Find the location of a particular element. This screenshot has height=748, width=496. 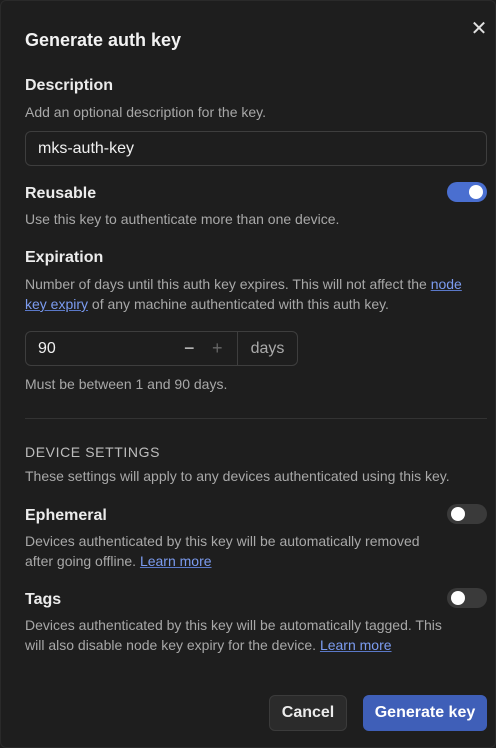

description-input is located at coordinates (256, 148).